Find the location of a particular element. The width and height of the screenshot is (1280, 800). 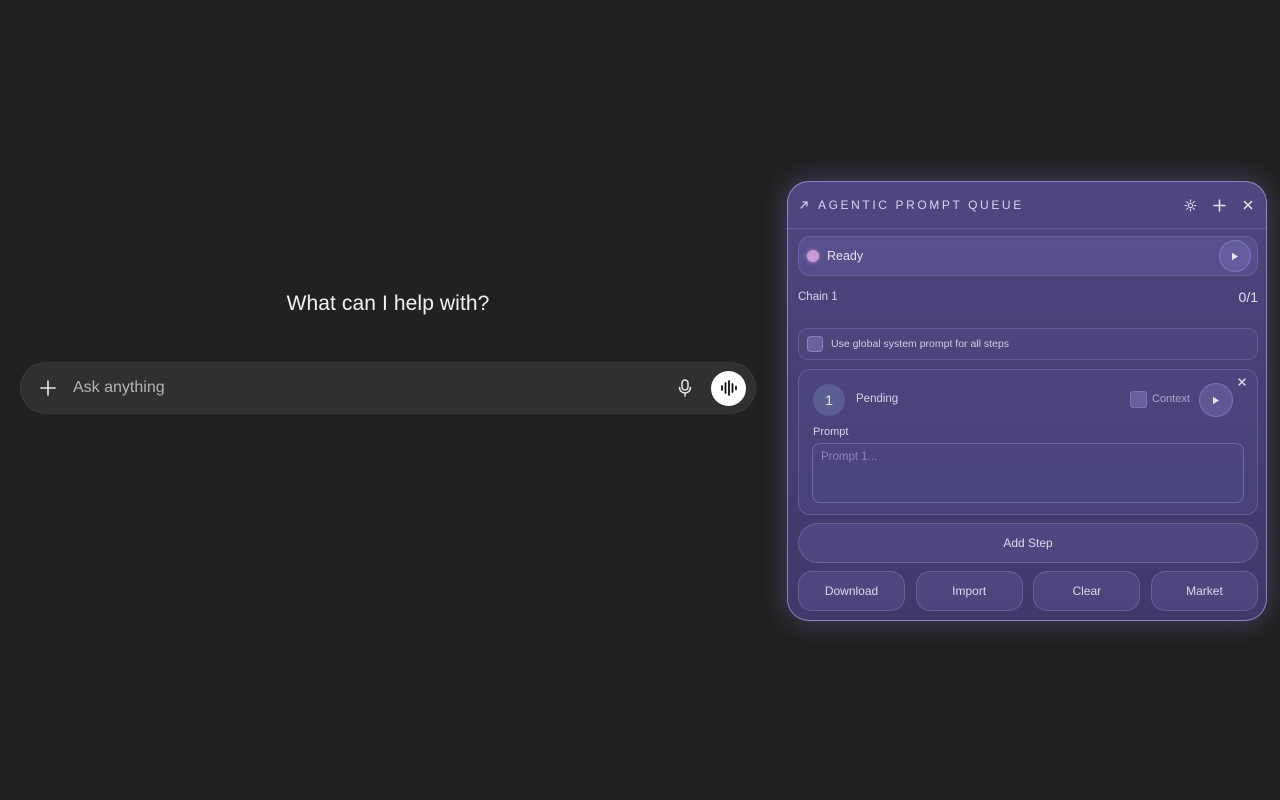

context-checkbox is located at coordinates (1138, 399).